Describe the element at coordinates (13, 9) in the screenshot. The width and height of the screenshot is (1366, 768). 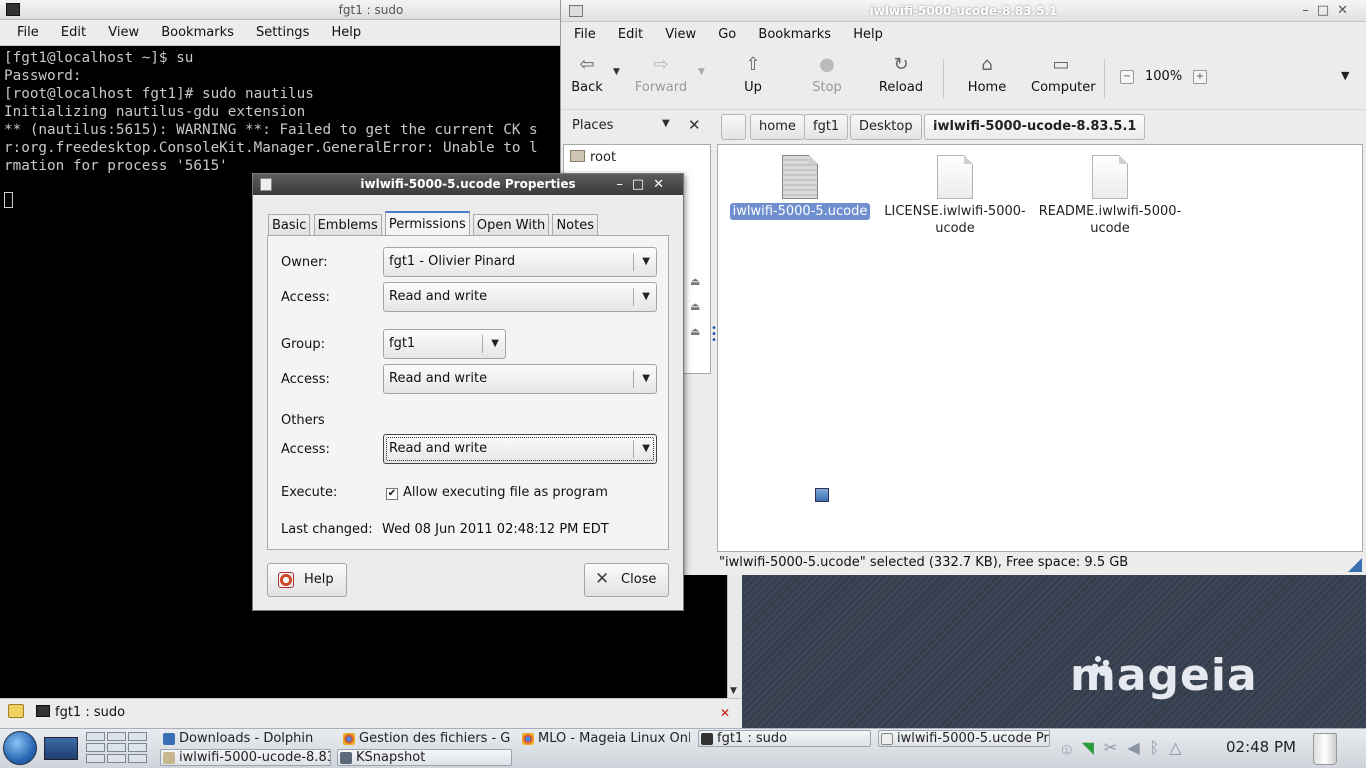
I see `terminal-icon` at that location.